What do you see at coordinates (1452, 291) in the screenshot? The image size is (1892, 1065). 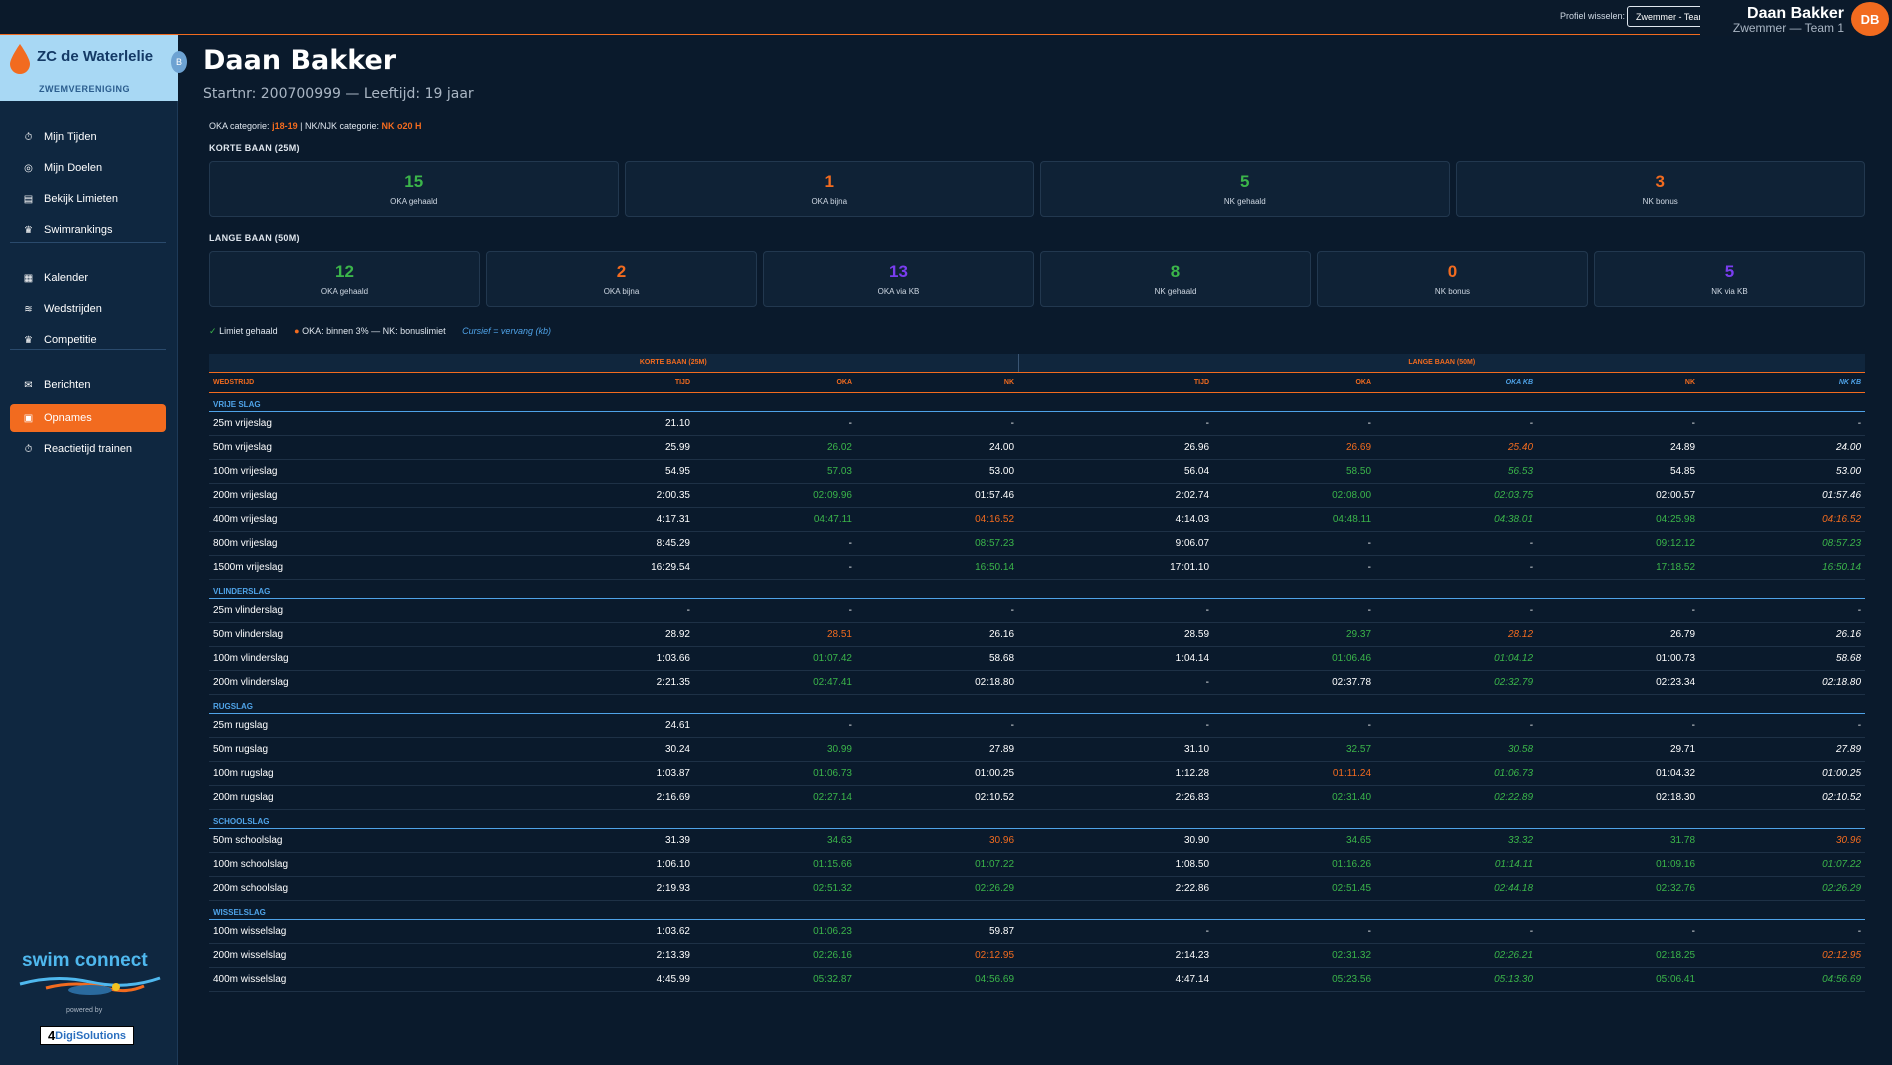 I see `stat-label: NK bonus` at bounding box center [1452, 291].